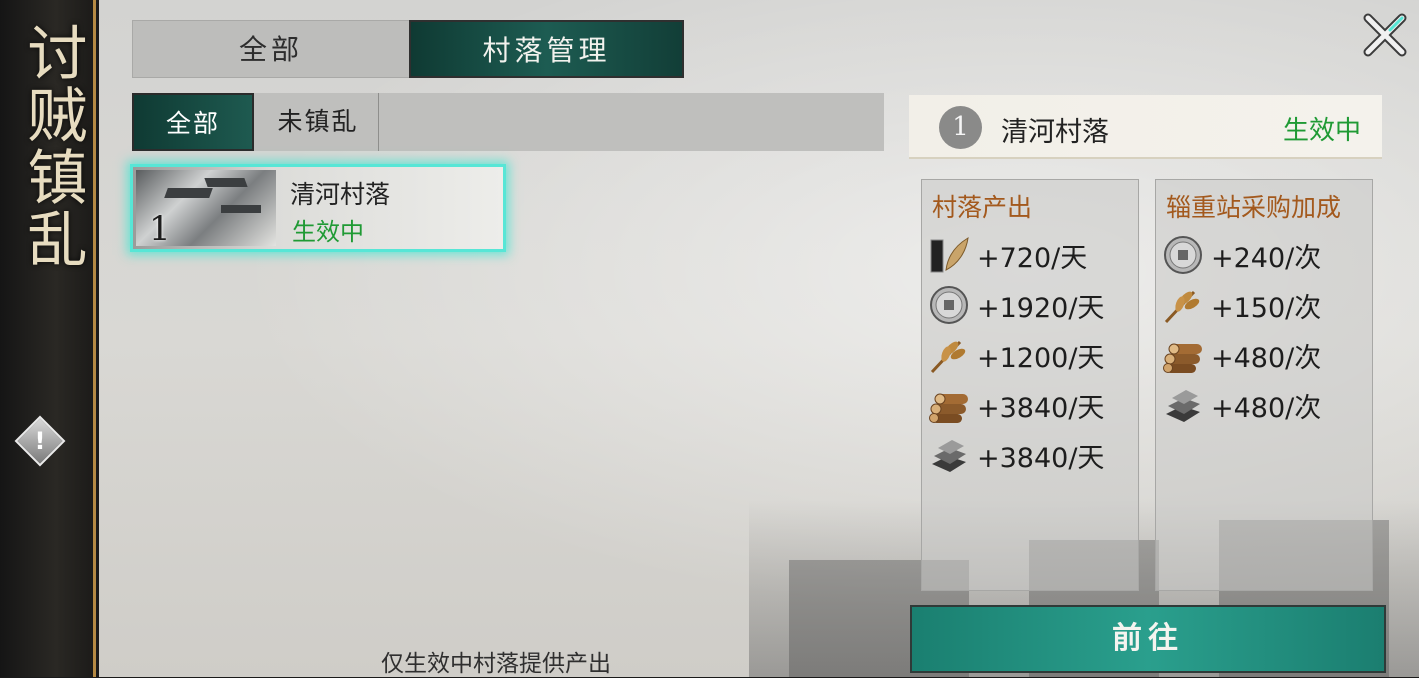 The height and width of the screenshot is (678, 1419). What do you see at coordinates (1322, 131) in the screenshot?
I see `detail-status: 生效中` at bounding box center [1322, 131].